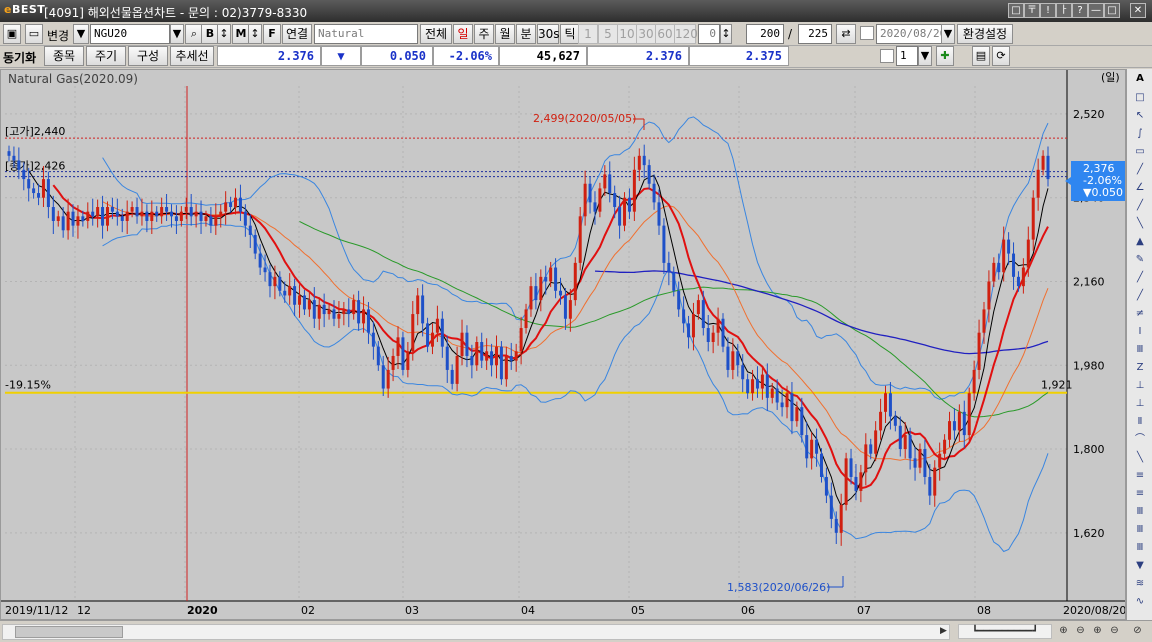 The height and width of the screenshot is (642, 1152). Describe the element at coordinates (1140, 260) in the screenshot. I see `drawing-tool-9-icon: ✎` at that location.